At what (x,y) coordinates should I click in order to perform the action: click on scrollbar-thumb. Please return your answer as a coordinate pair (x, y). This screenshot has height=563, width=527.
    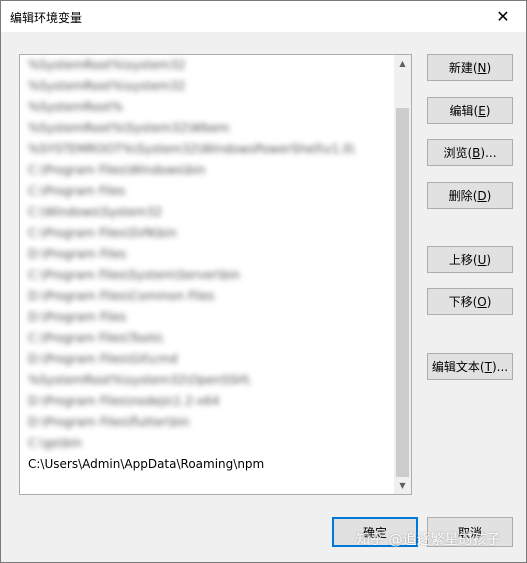
    Looking at the image, I should click on (402, 292).